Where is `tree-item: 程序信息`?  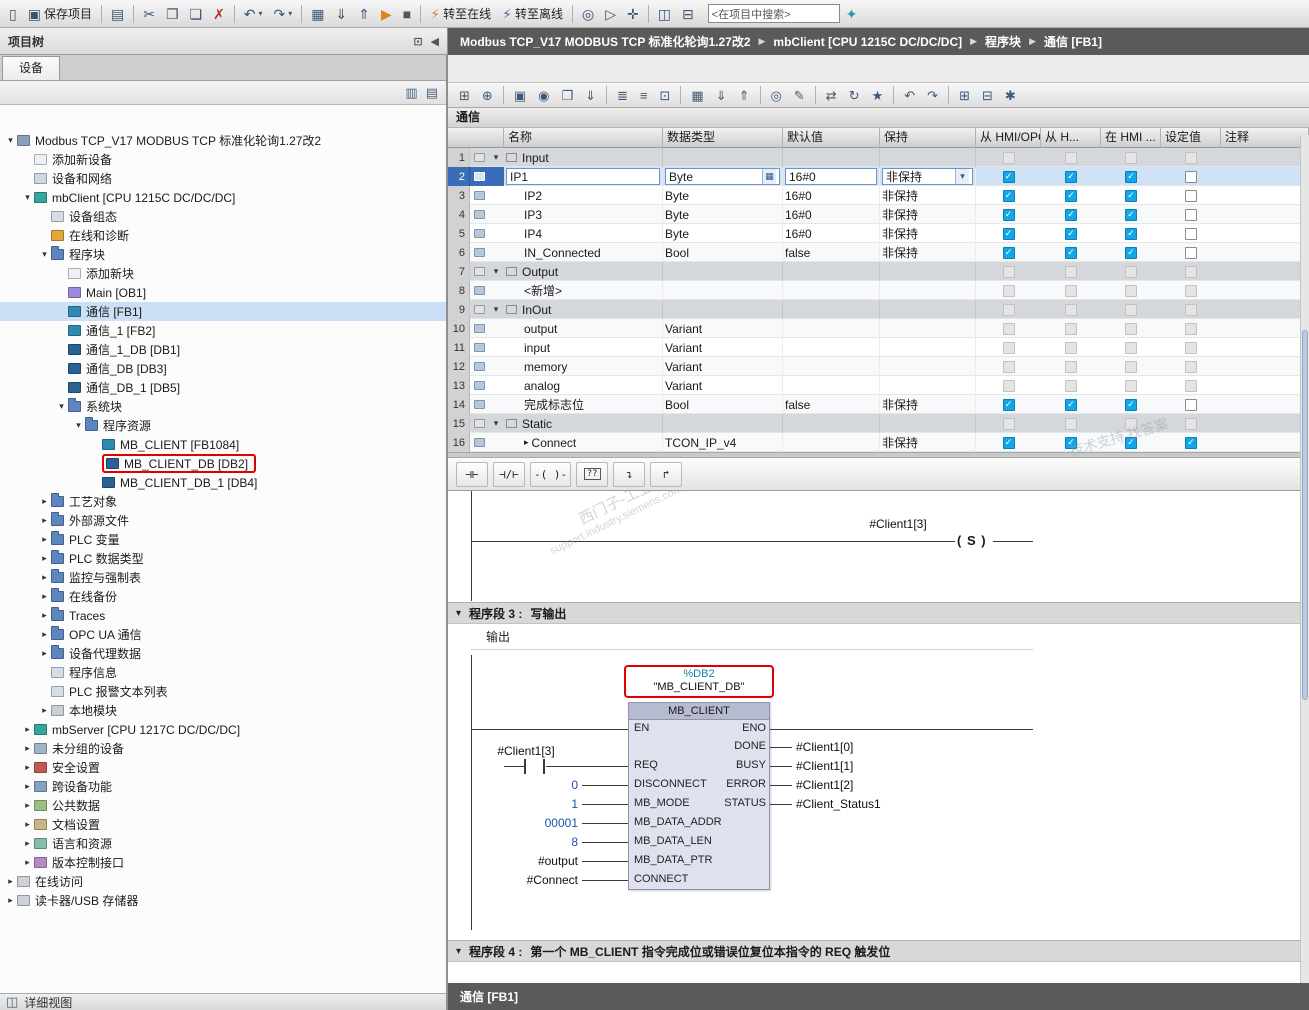
tree-item: 程序信息 is located at coordinates (223, 672).